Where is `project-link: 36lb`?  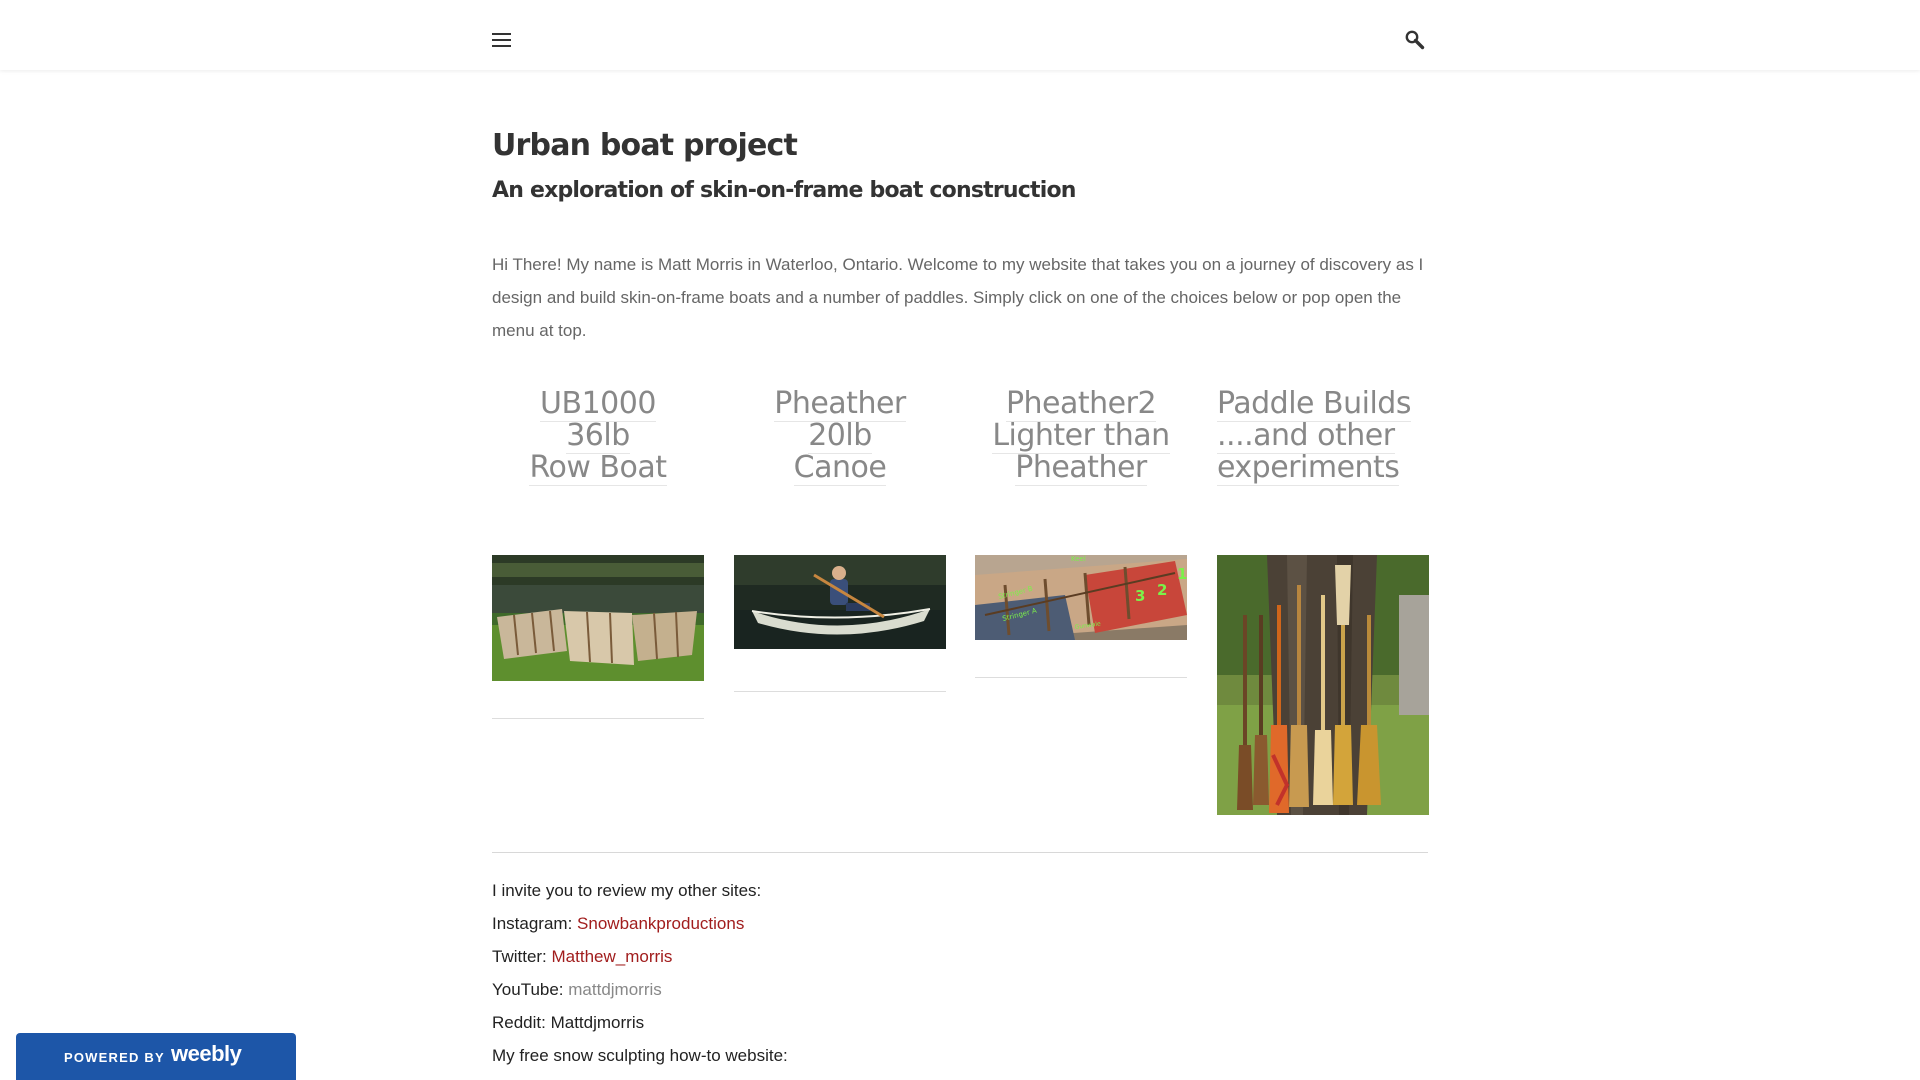 project-link: 36lb is located at coordinates (598, 436).